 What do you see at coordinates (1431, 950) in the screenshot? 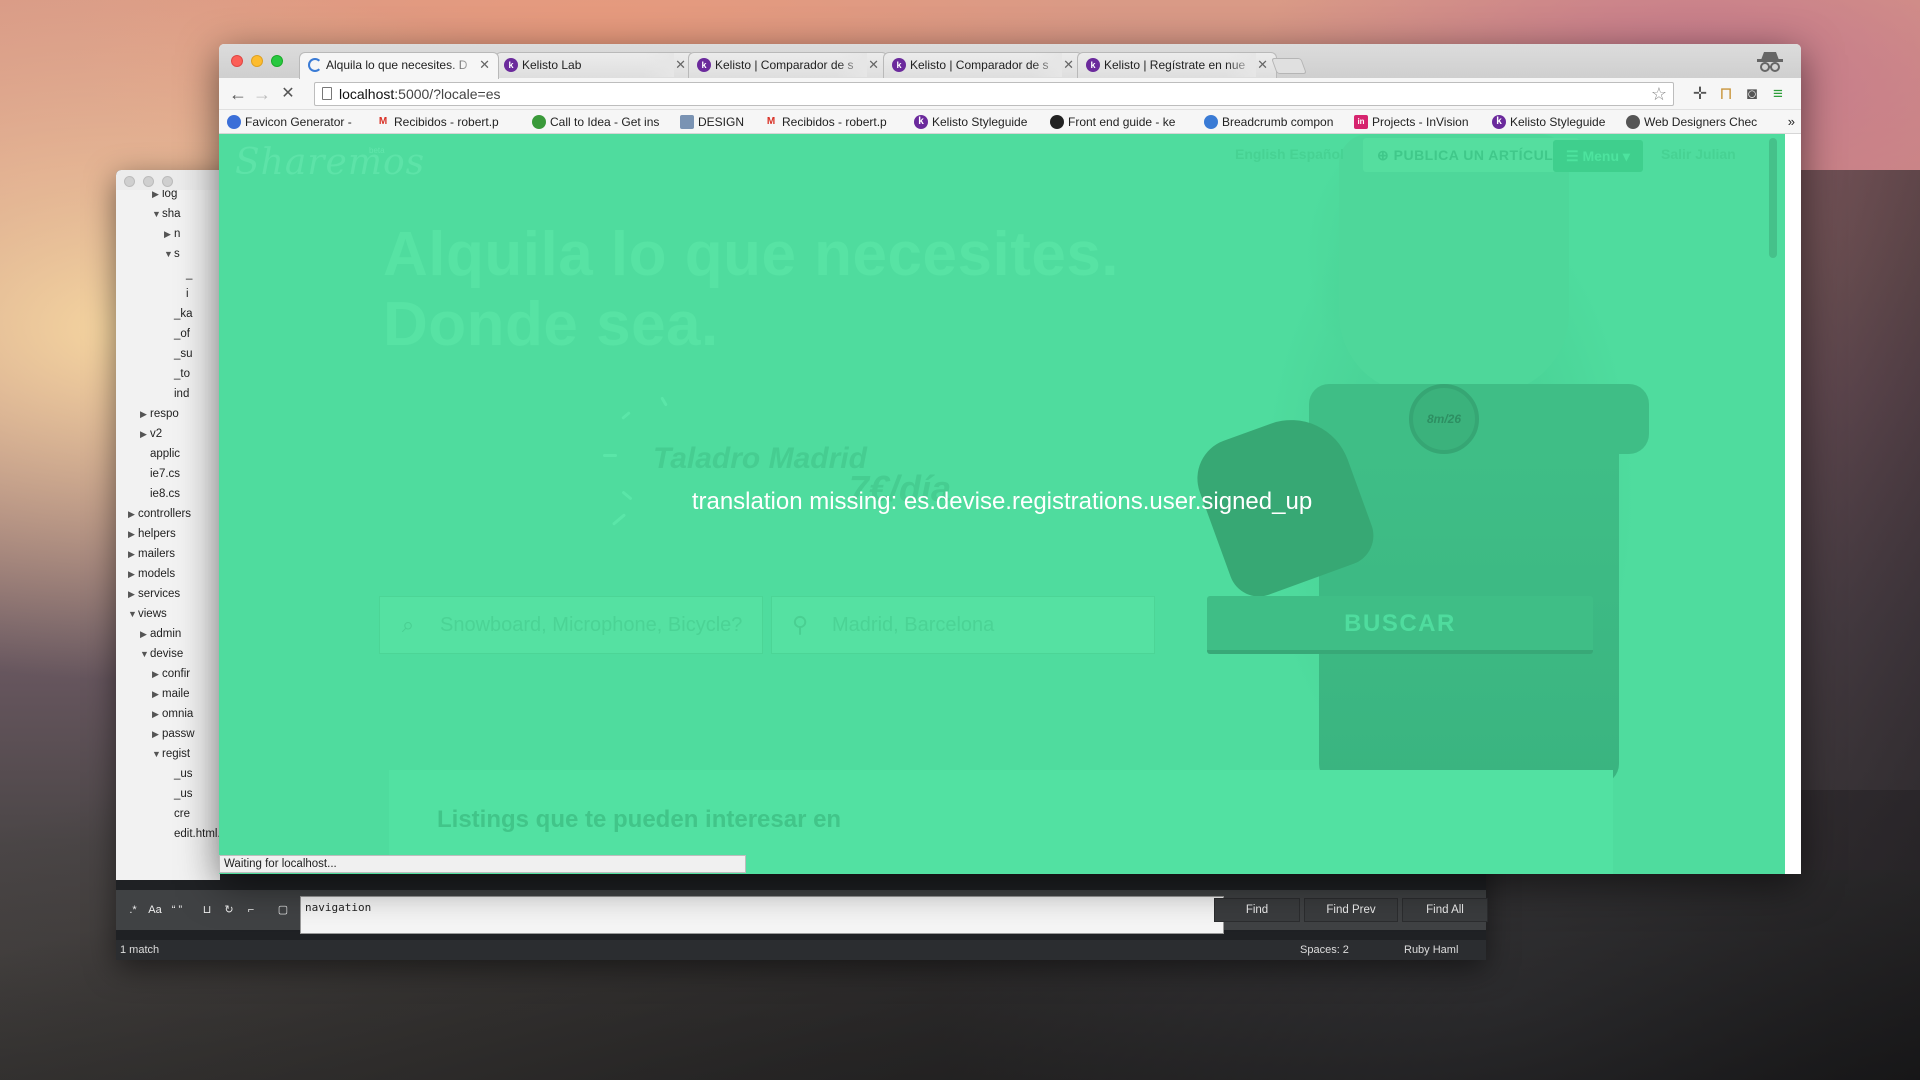
I see `syntax-setting: Ruby Haml` at bounding box center [1431, 950].